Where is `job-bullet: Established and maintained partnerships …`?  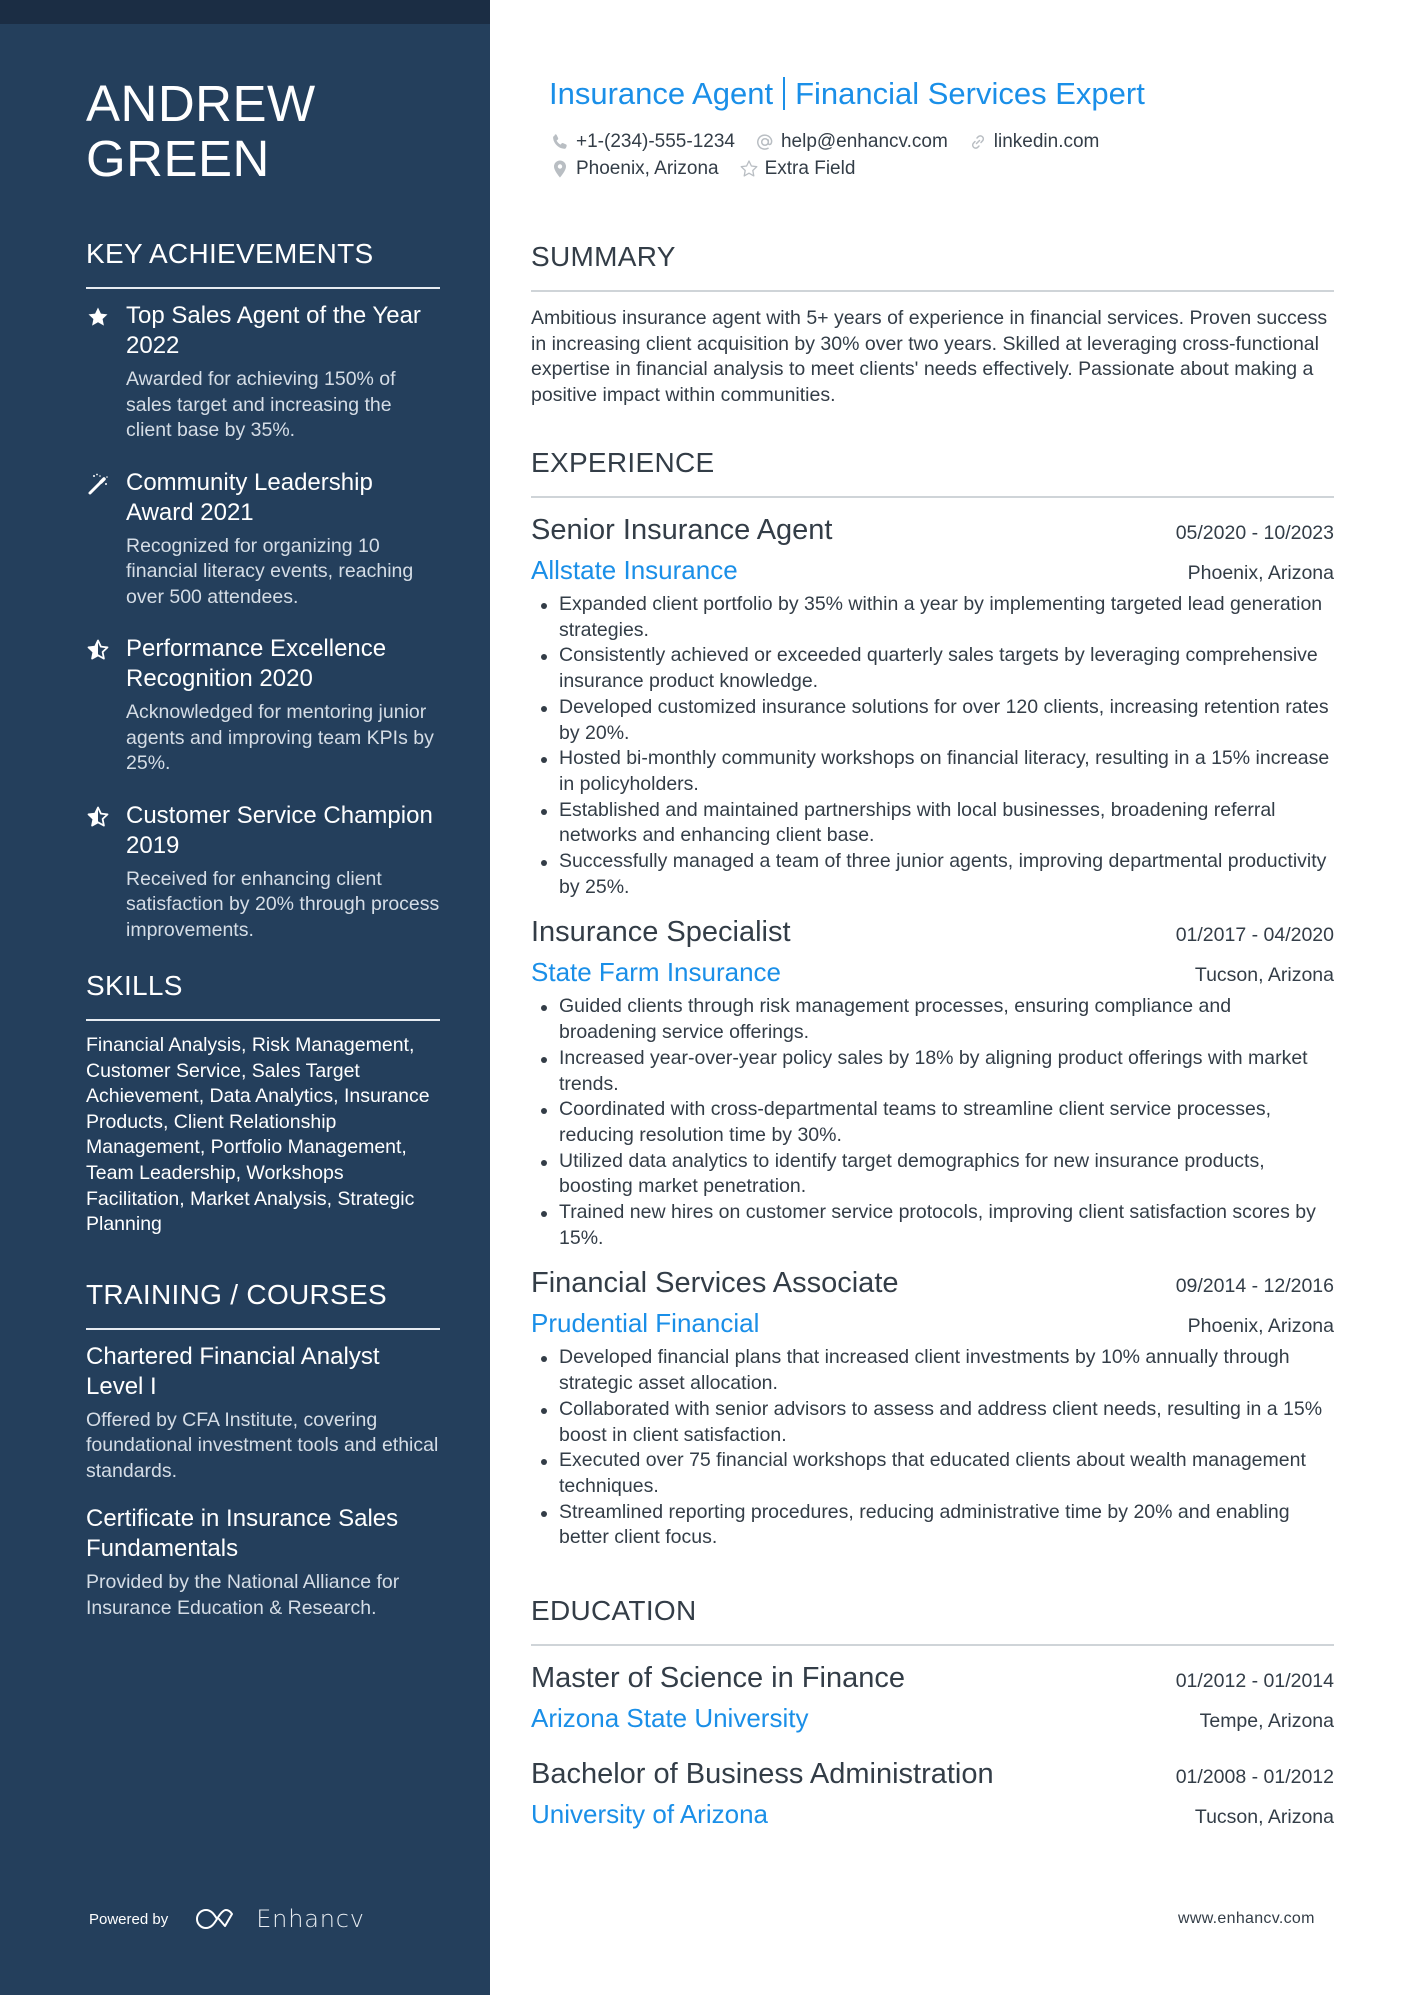 job-bullet: Established and maintained partnerships … is located at coordinates (932, 823).